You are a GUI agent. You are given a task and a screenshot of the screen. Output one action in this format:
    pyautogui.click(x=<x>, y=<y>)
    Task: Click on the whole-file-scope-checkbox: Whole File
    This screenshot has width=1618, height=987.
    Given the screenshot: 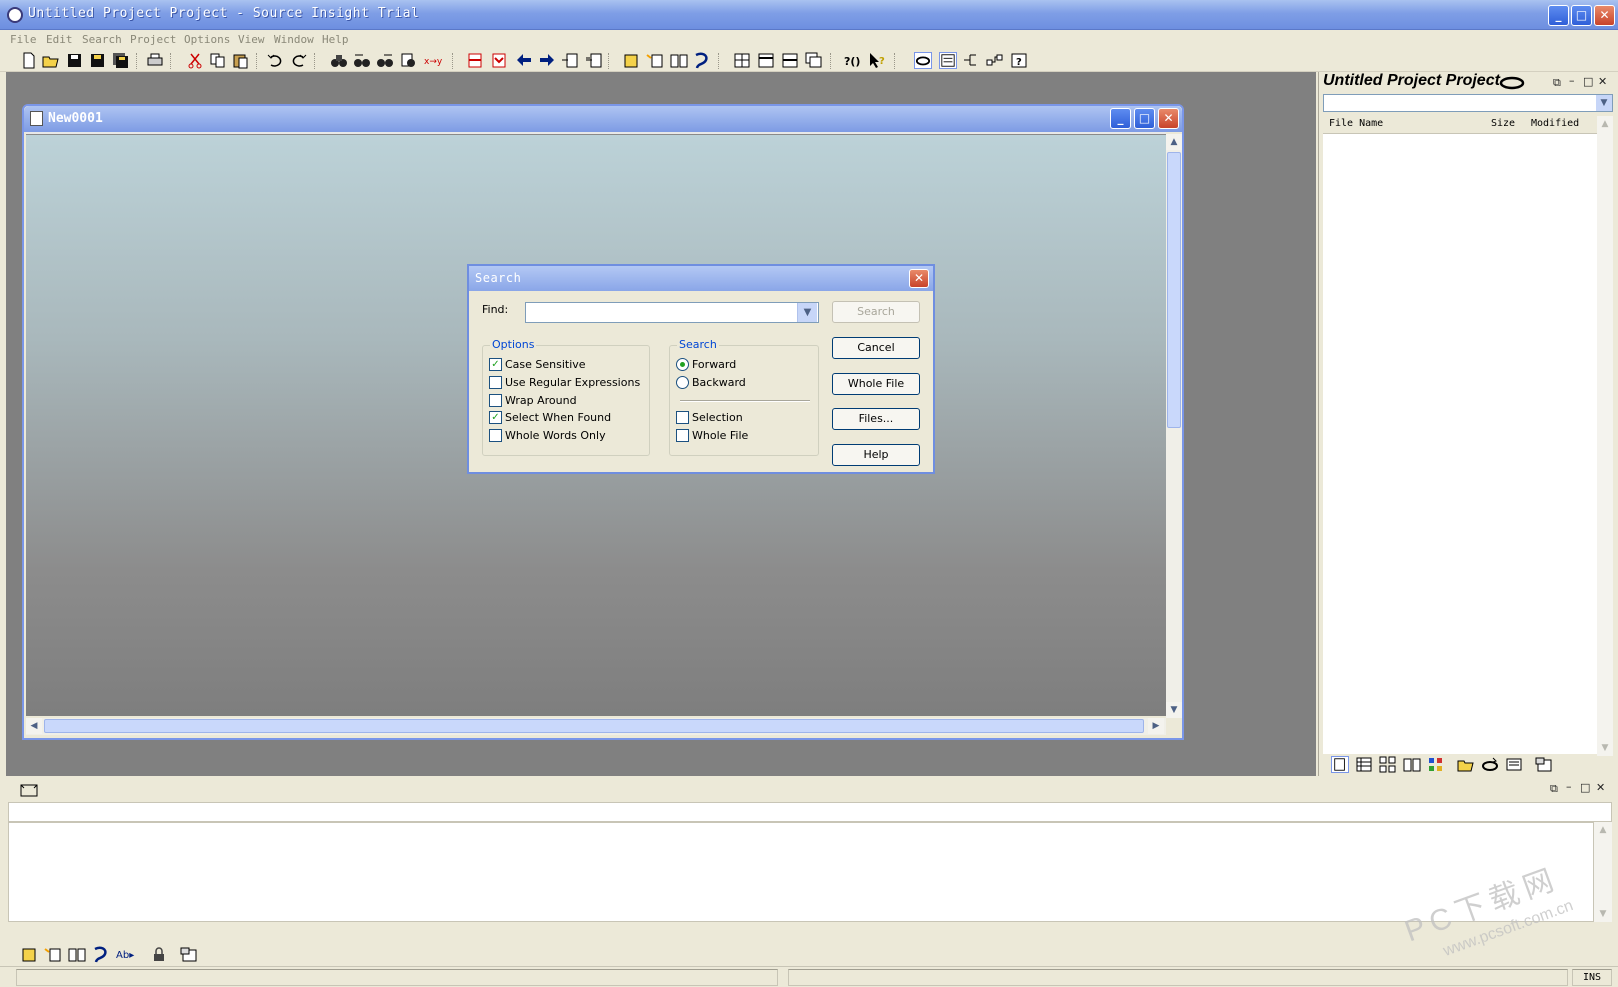 What is the action you would take?
    pyautogui.click(x=712, y=435)
    